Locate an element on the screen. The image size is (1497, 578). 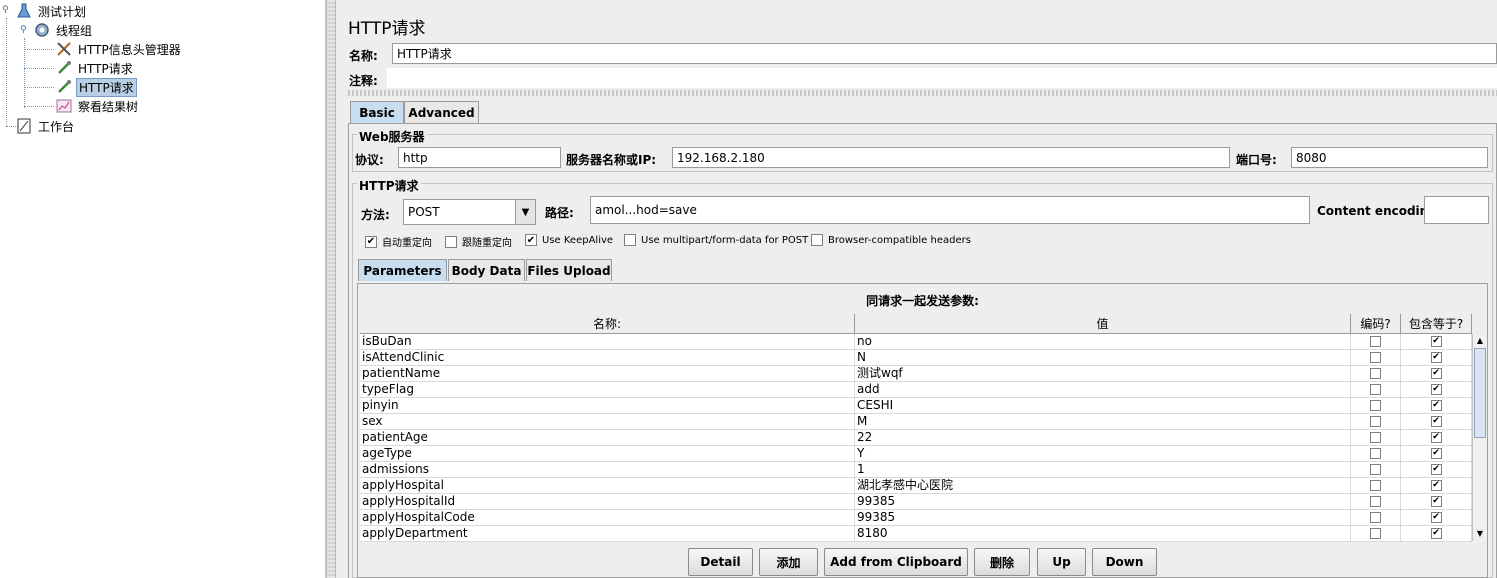
add-button: 添加 is located at coordinates (788, 562).